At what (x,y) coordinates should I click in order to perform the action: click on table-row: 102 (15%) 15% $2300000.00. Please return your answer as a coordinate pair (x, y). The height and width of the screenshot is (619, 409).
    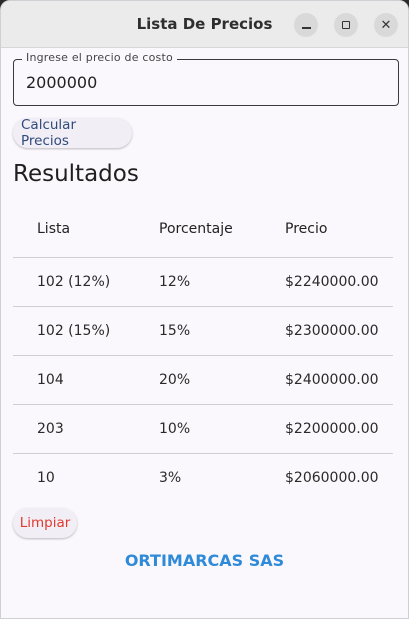
    Looking at the image, I should click on (203, 331).